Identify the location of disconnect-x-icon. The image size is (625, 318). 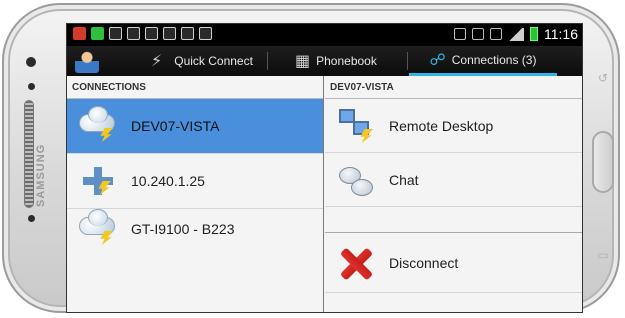
(356, 263).